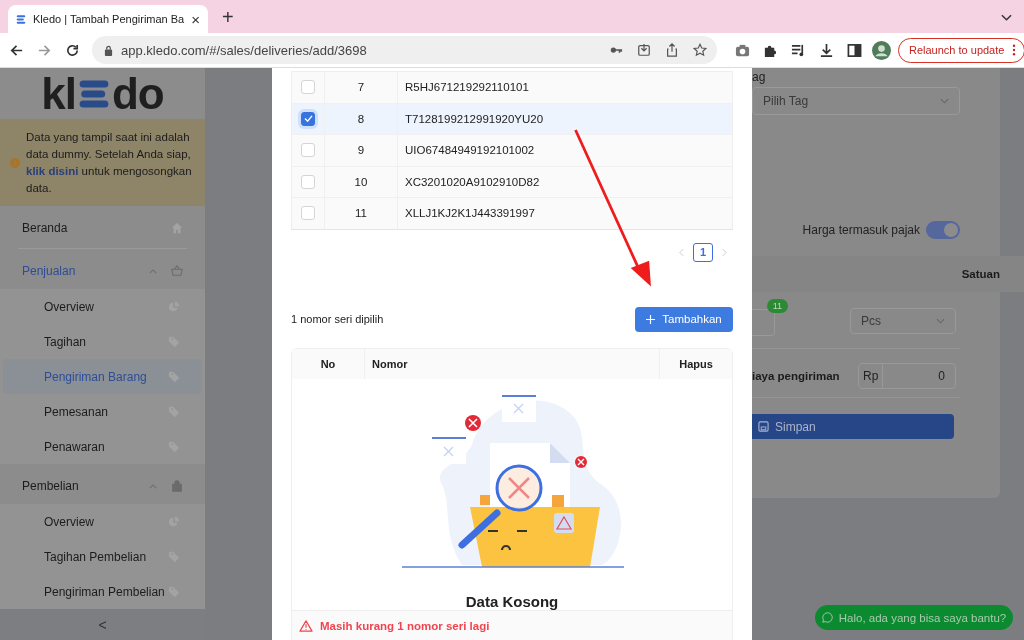  Describe the element at coordinates (467, 88) in the screenshot. I see `table-cell-text: R5HJ671219292110101` at that location.